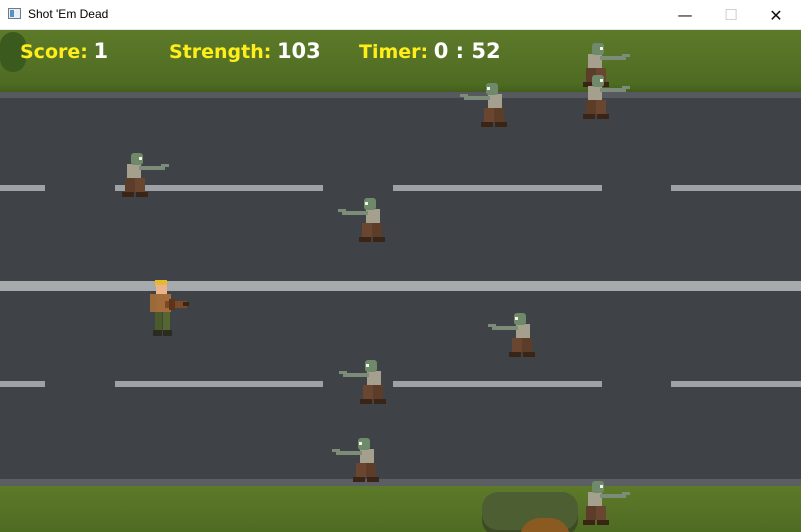 The height and width of the screenshot is (532, 801). Describe the element at coordinates (400, 509) in the screenshot. I see `grass-bottom` at that location.